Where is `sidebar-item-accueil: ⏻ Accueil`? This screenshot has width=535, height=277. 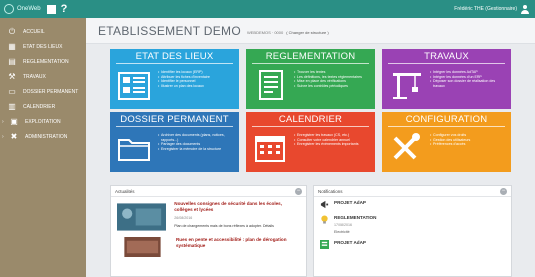
sidebar-item-accueil: ⏻ Accueil is located at coordinates (43, 31).